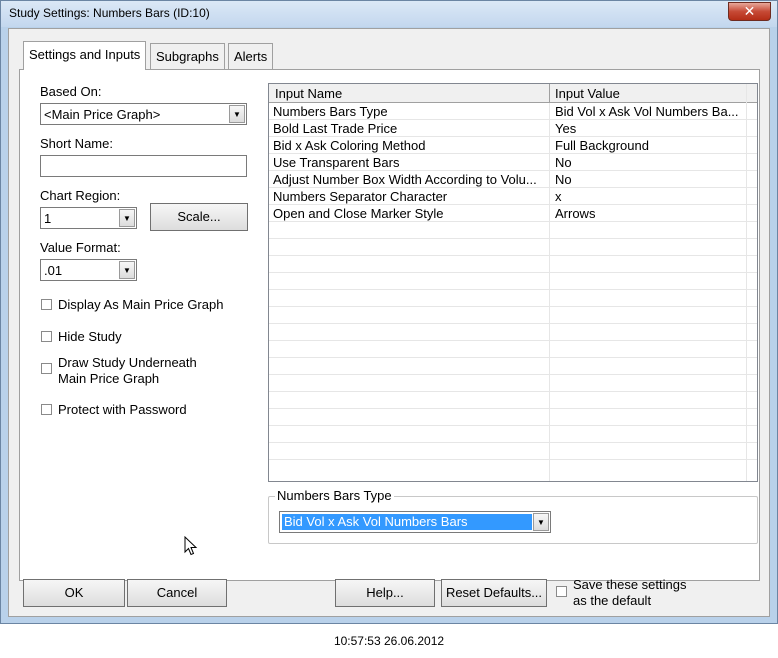 This screenshot has height=658, width=778. What do you see at coordinates (513, 196) in the screenshot?
I see `table-row: Numbers Separator Character x` at bounding box center [513, 196].